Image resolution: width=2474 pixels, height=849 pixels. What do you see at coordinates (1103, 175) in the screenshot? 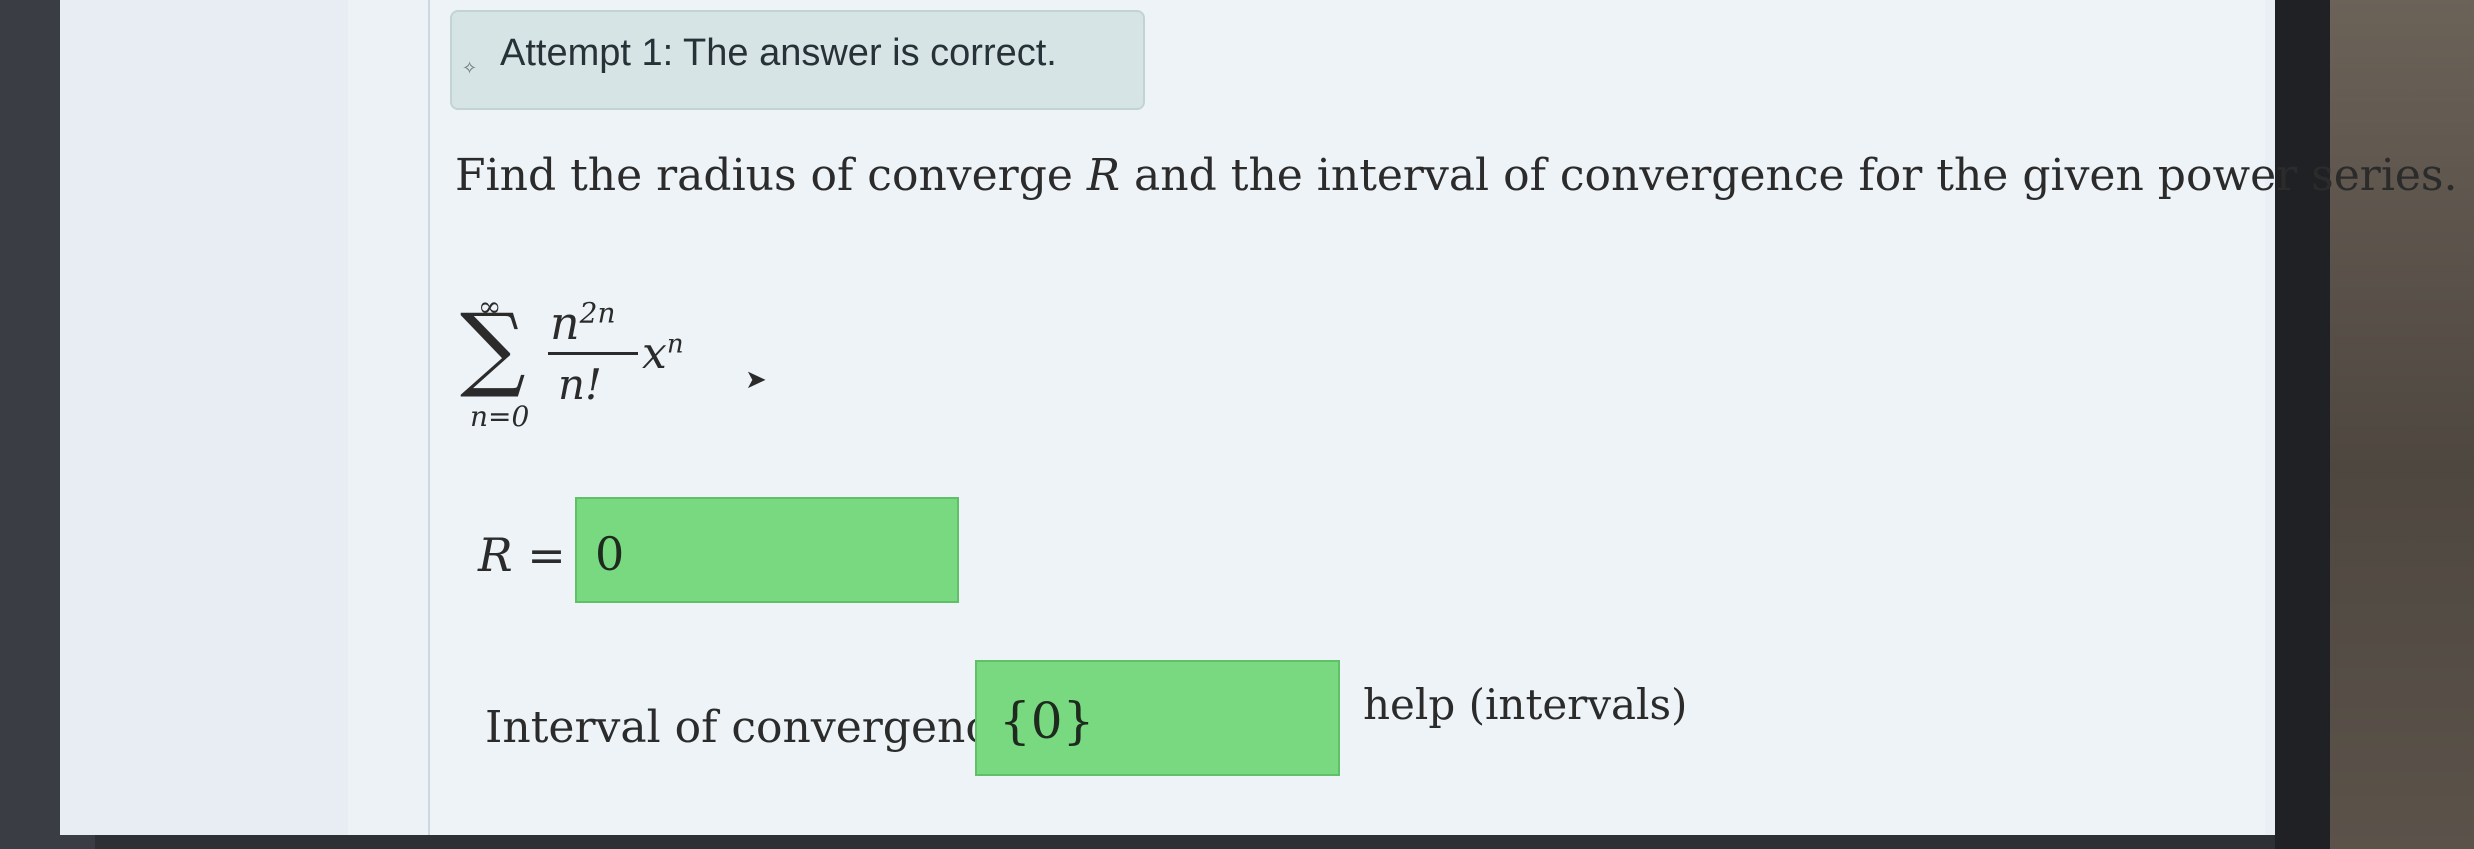
I see `prompt-variable: R` at bounding box center [1103, 175].